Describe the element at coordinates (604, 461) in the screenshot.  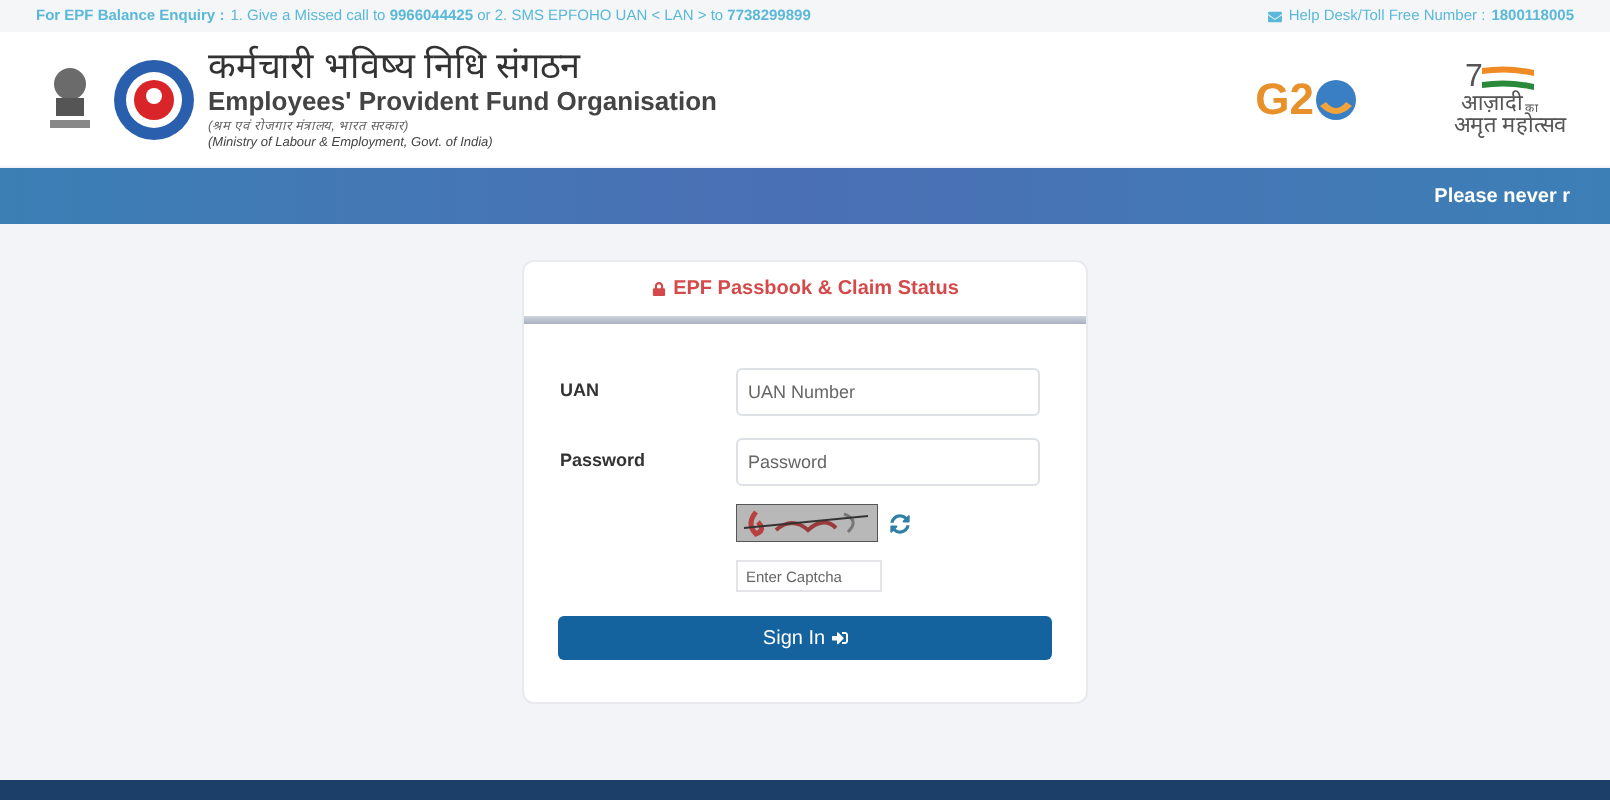
I see `field-label: Password` at that location.